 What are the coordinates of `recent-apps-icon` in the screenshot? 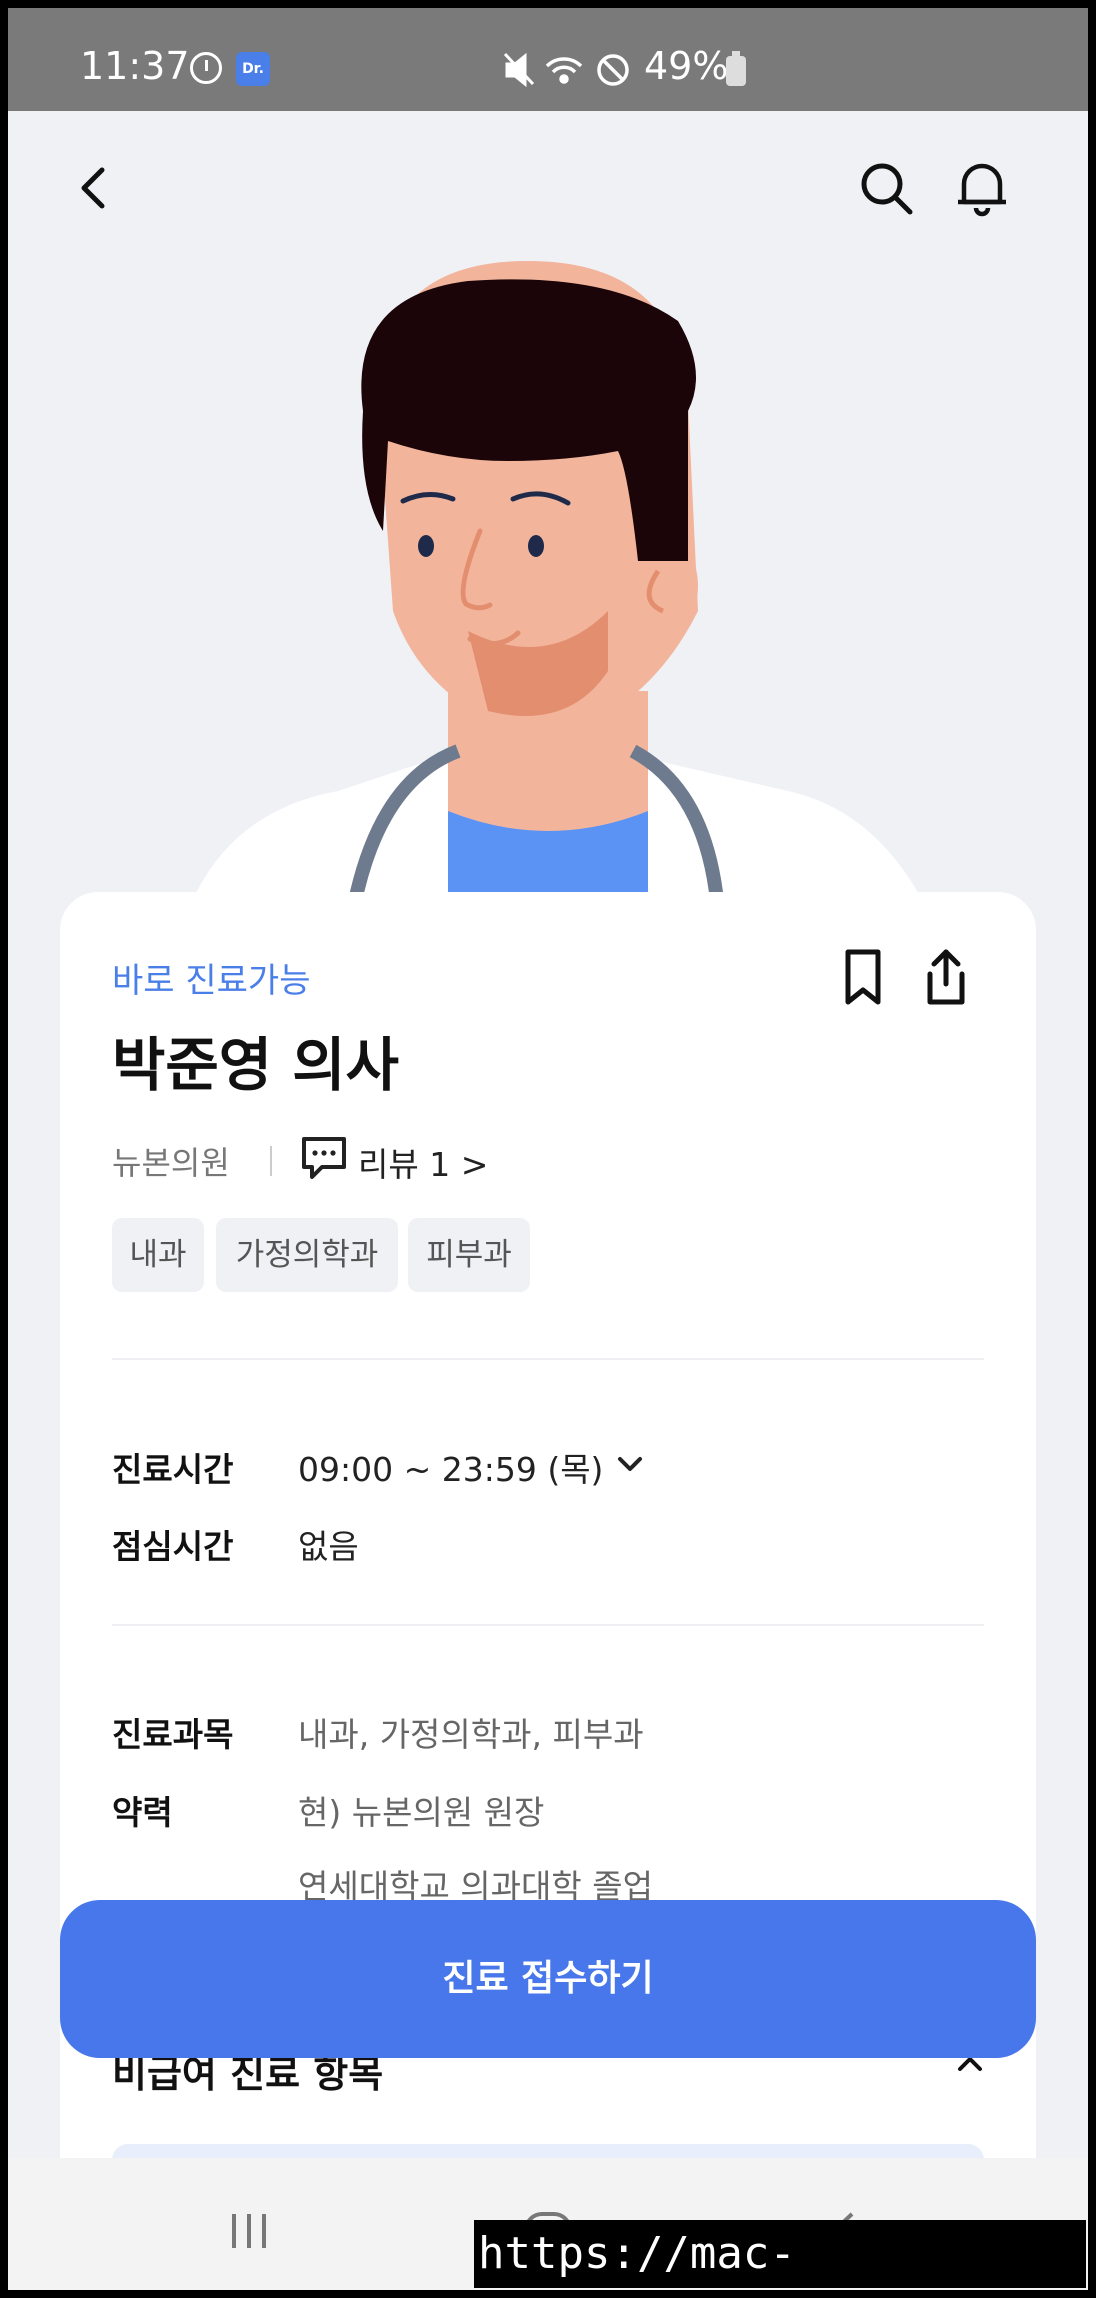 It's located at (249, 2231).